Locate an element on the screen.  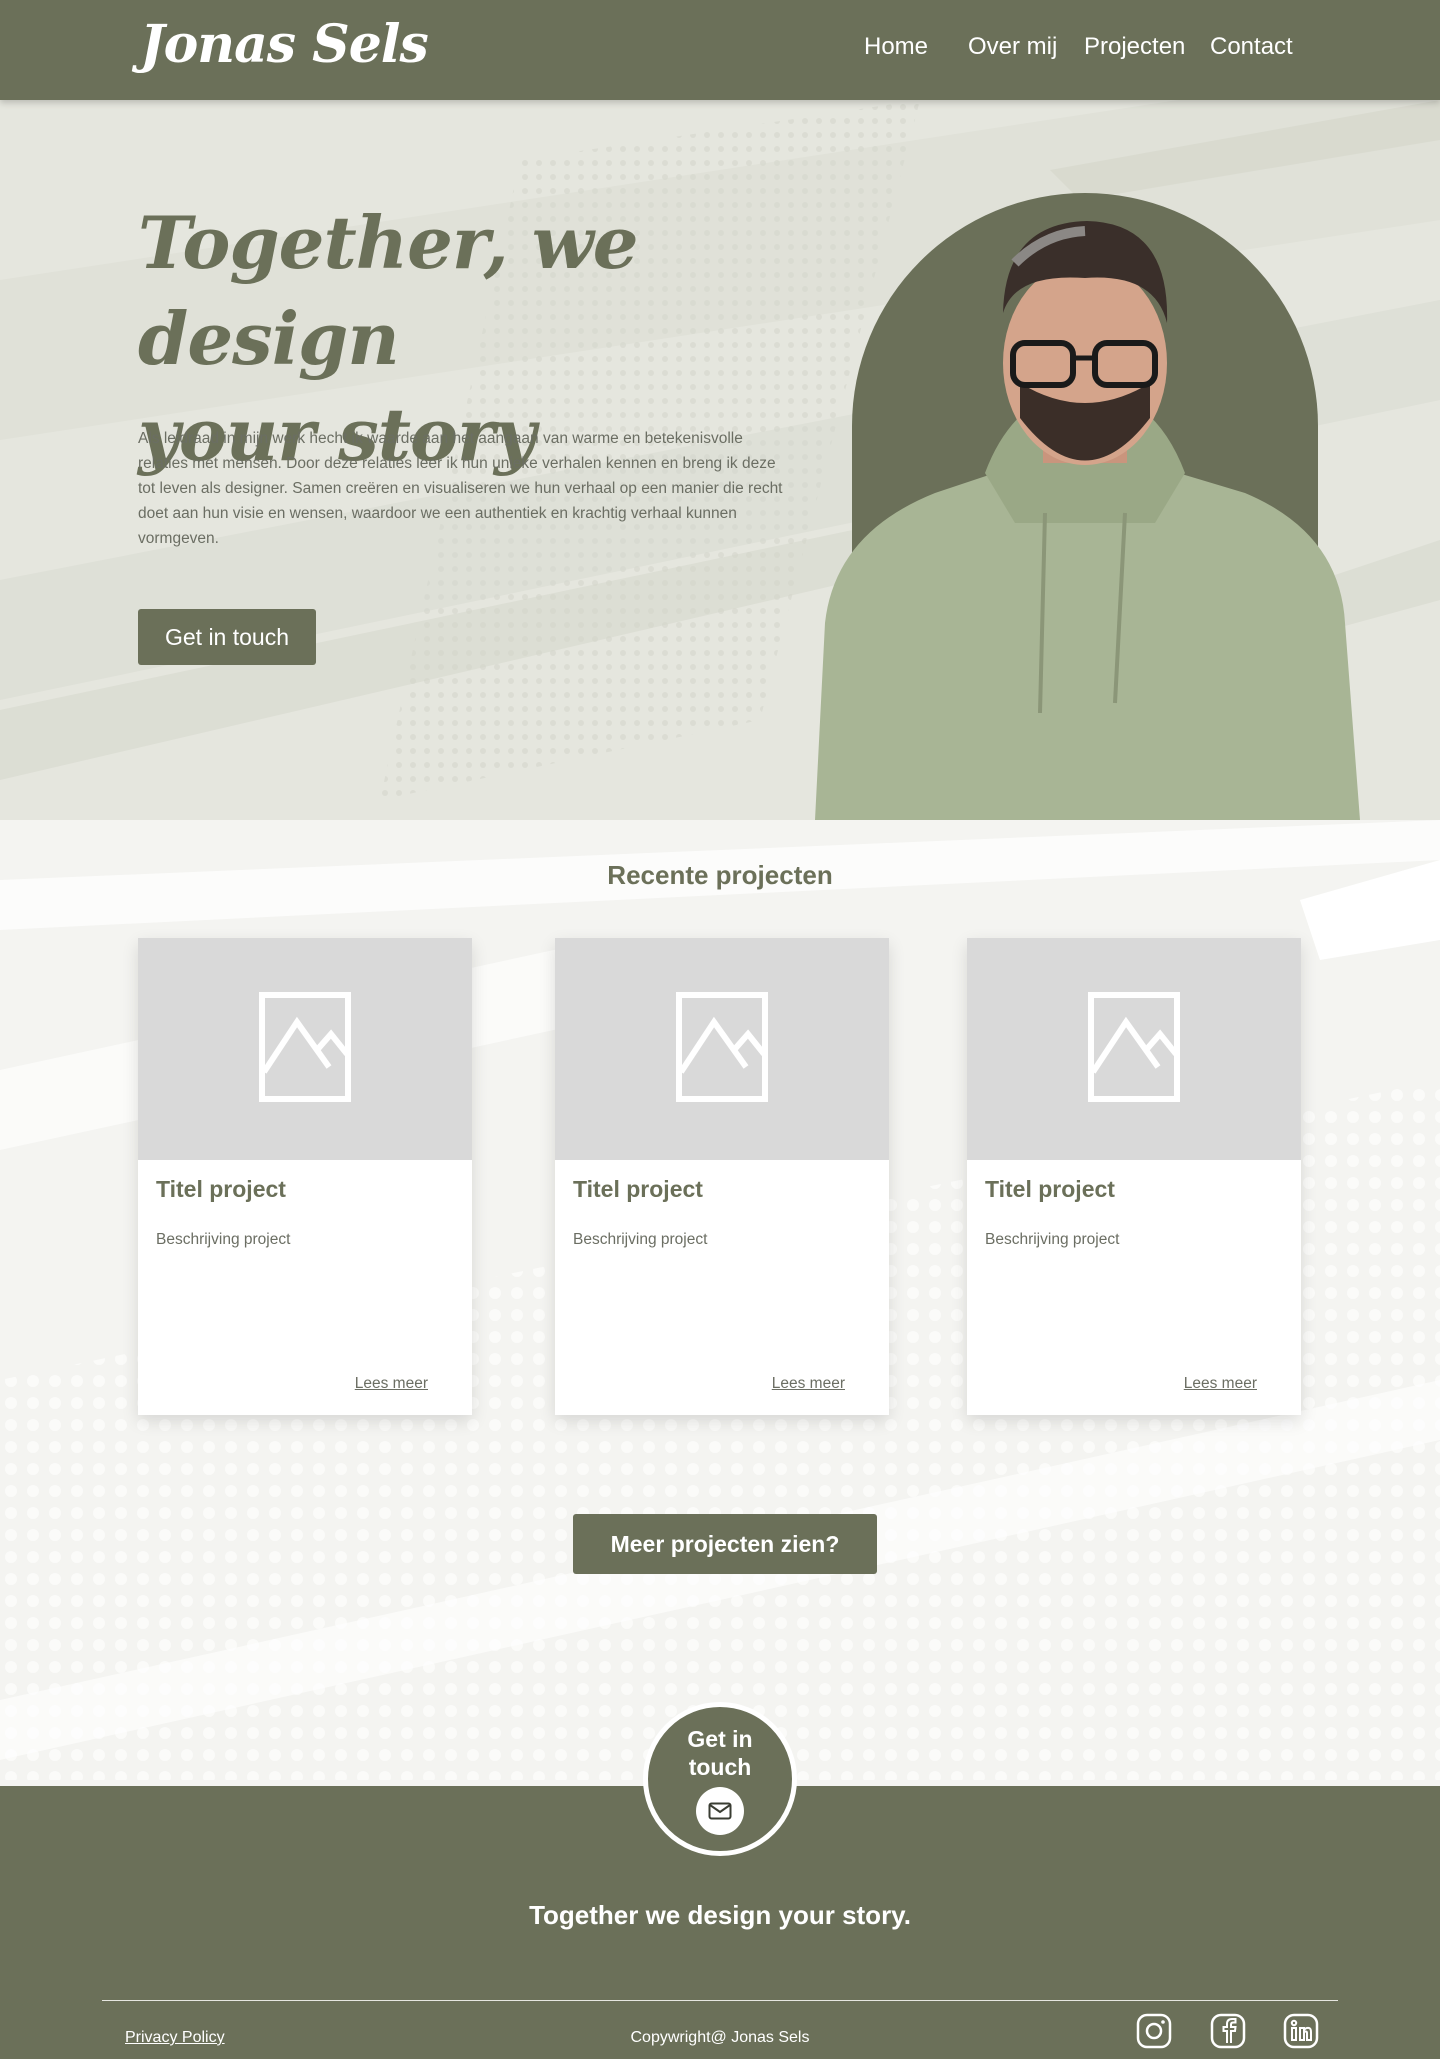
more-projects-button: Meer projecten zien? is located at coordinates (725, 1544).